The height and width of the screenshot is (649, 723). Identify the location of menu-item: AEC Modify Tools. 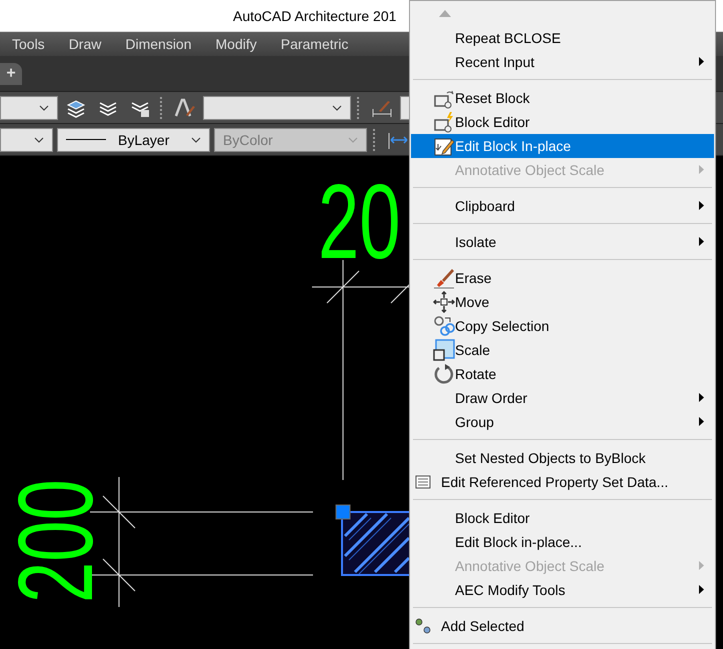
(562, 590).